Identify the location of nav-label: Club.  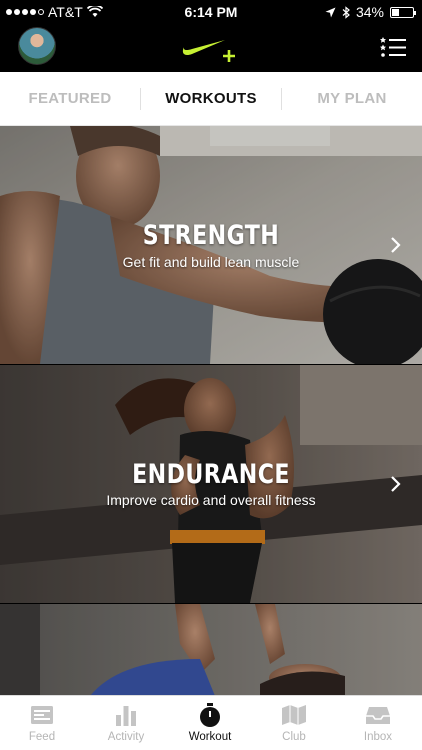
(294, 737).